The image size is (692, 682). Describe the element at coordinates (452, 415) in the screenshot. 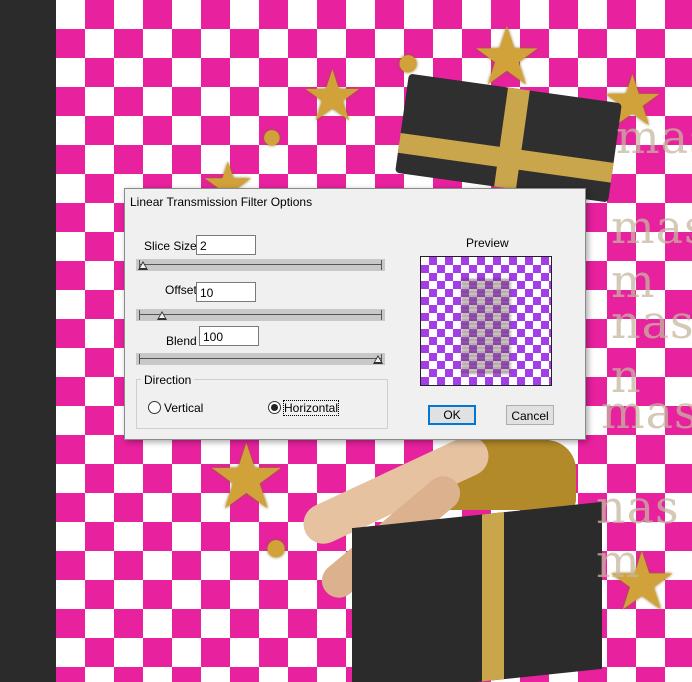

I see `ok-button: OK` at that location.